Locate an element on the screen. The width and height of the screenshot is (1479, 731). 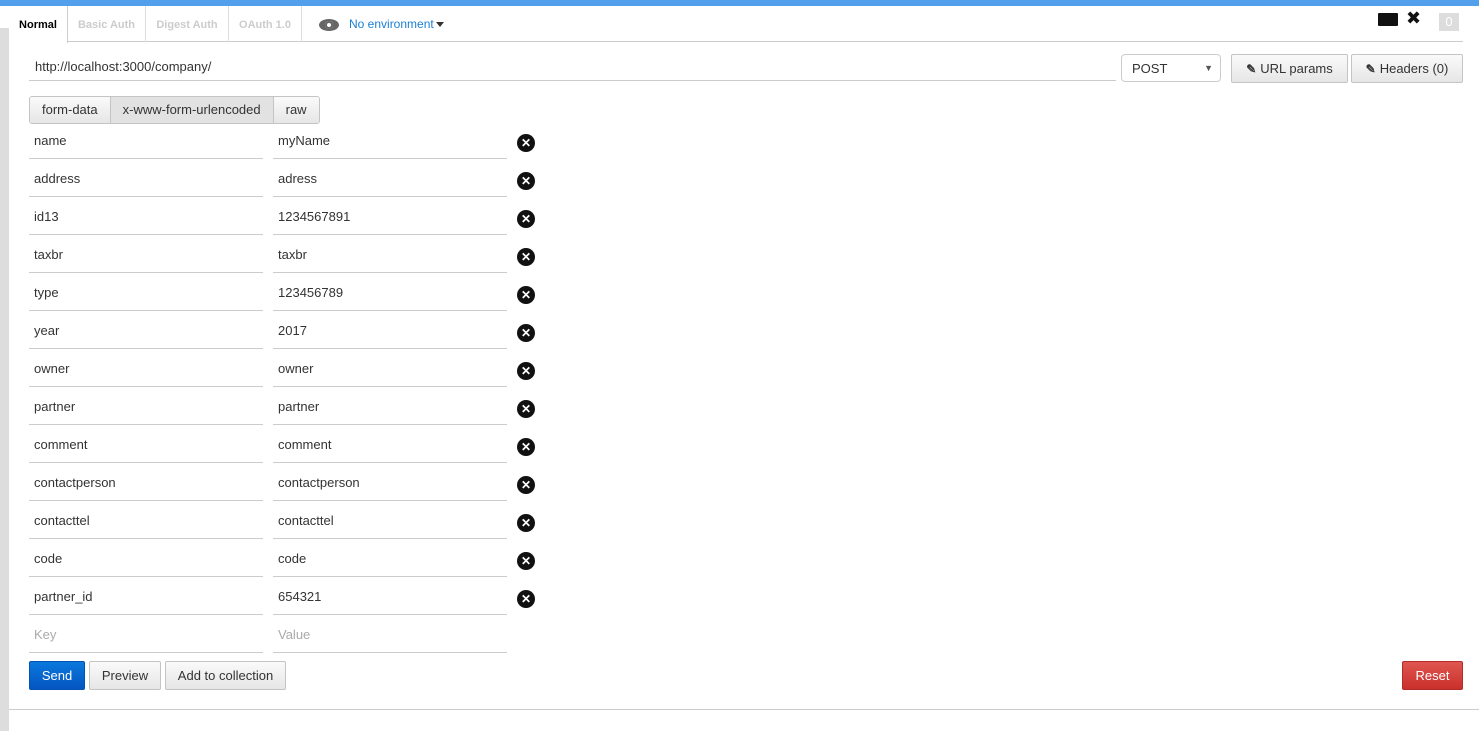
wrench-icon: ✖ is located at coordinates (1413, 18).